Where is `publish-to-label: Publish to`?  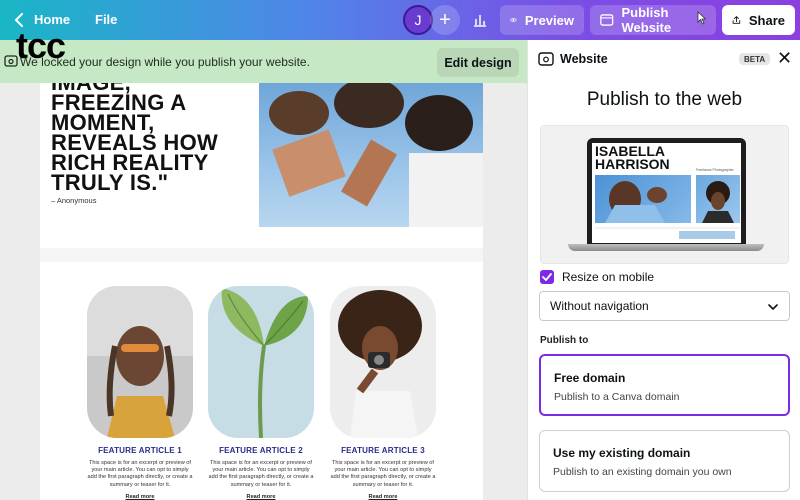
publish-to-label: Publish to is located at coordinates (564, 340).